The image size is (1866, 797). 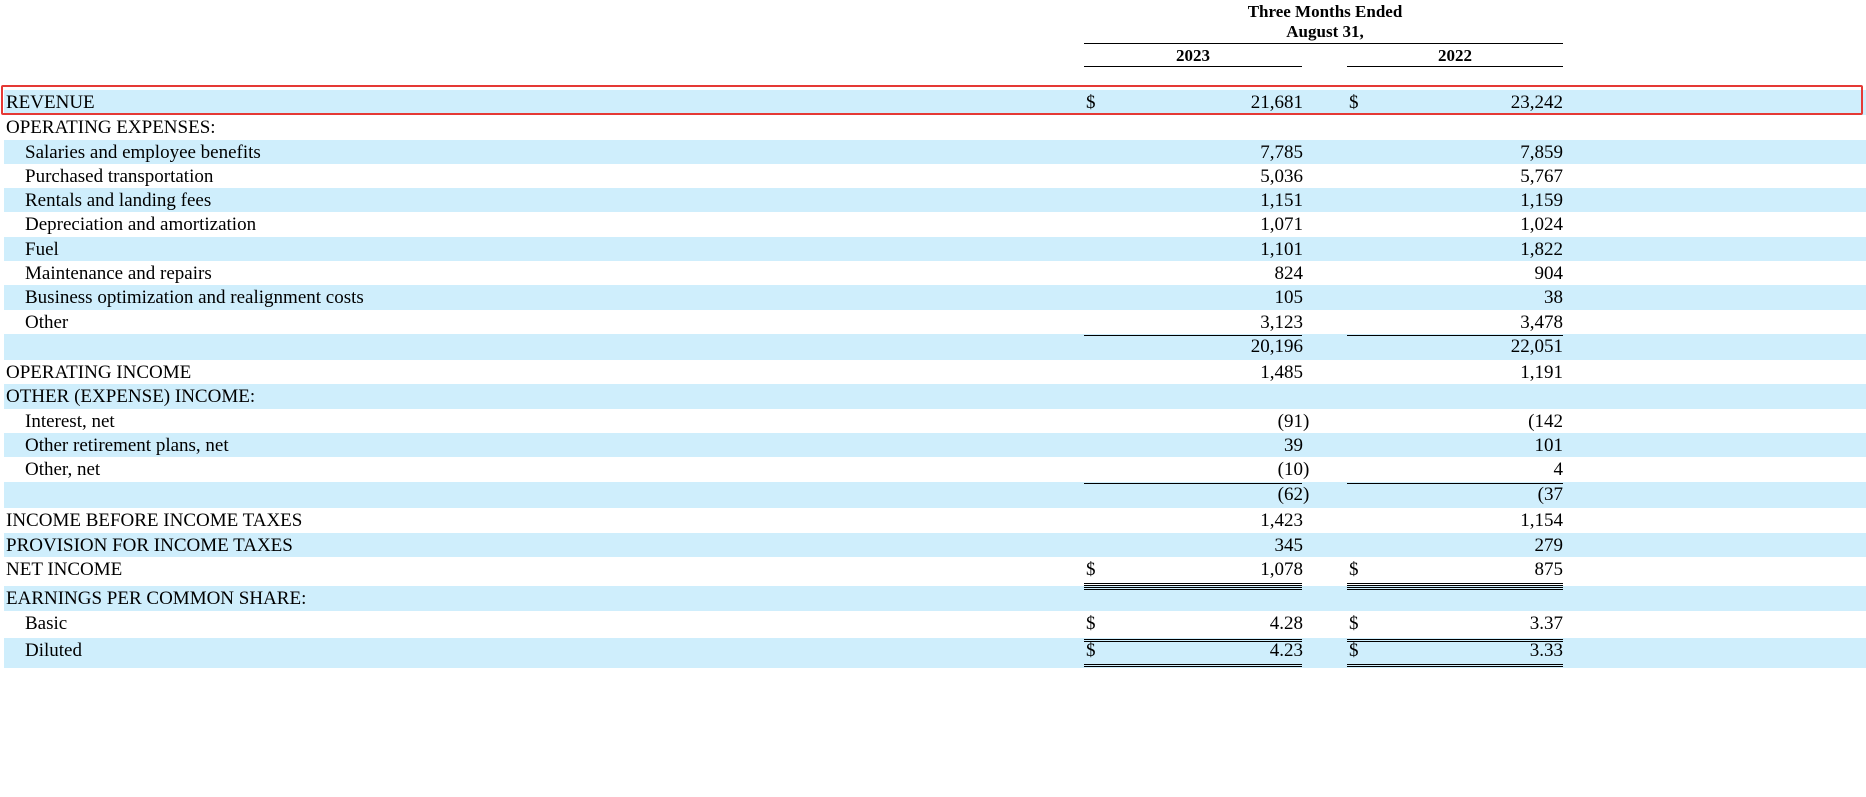 What do you see at coordinates (1281, 322) in the screenshot?
I see `value-2023-text: 3,123` at bounding box center [1281, 322].